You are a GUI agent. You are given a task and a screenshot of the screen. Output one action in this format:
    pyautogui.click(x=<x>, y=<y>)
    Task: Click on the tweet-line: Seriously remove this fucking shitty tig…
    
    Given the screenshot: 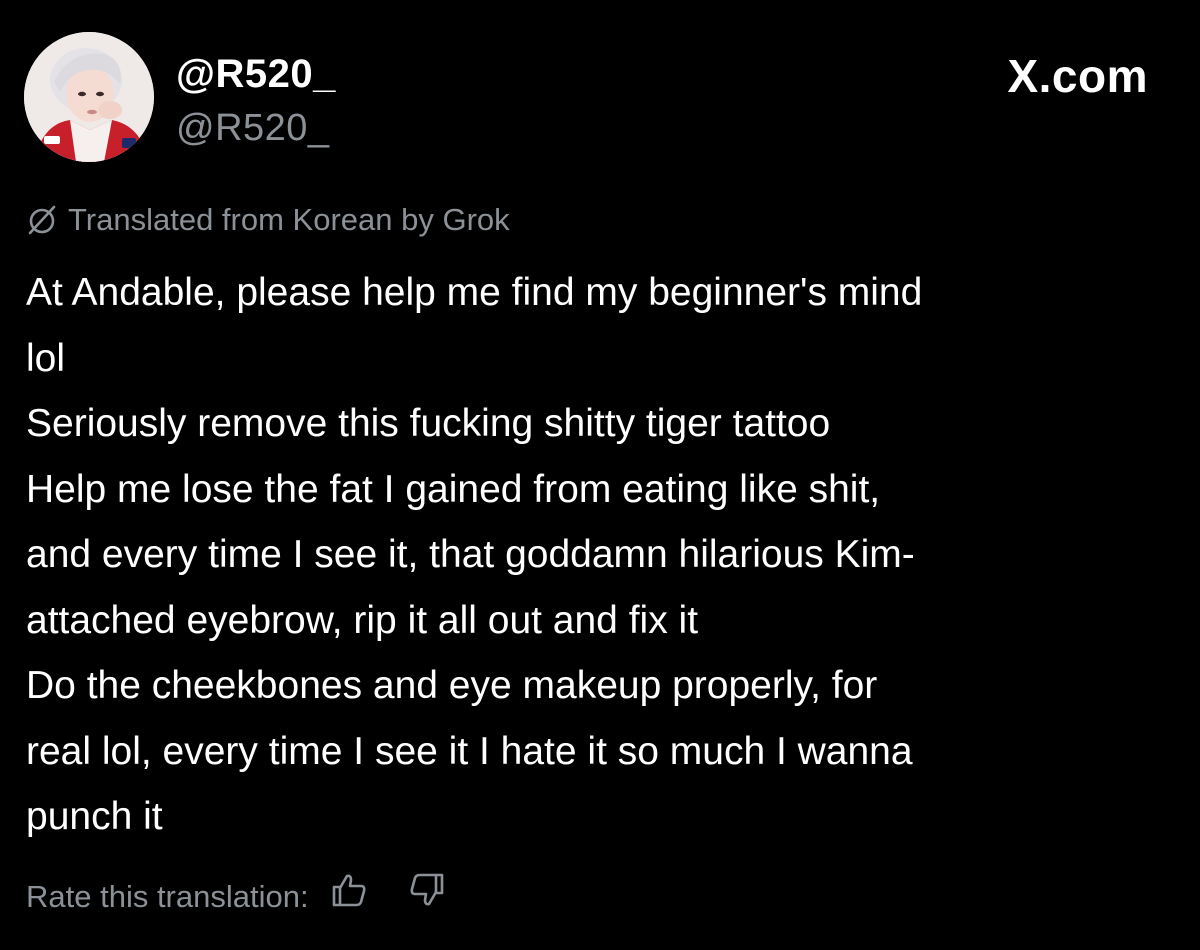 What is the action you would take?
    pyautogui.click(x=428, y=423)
    